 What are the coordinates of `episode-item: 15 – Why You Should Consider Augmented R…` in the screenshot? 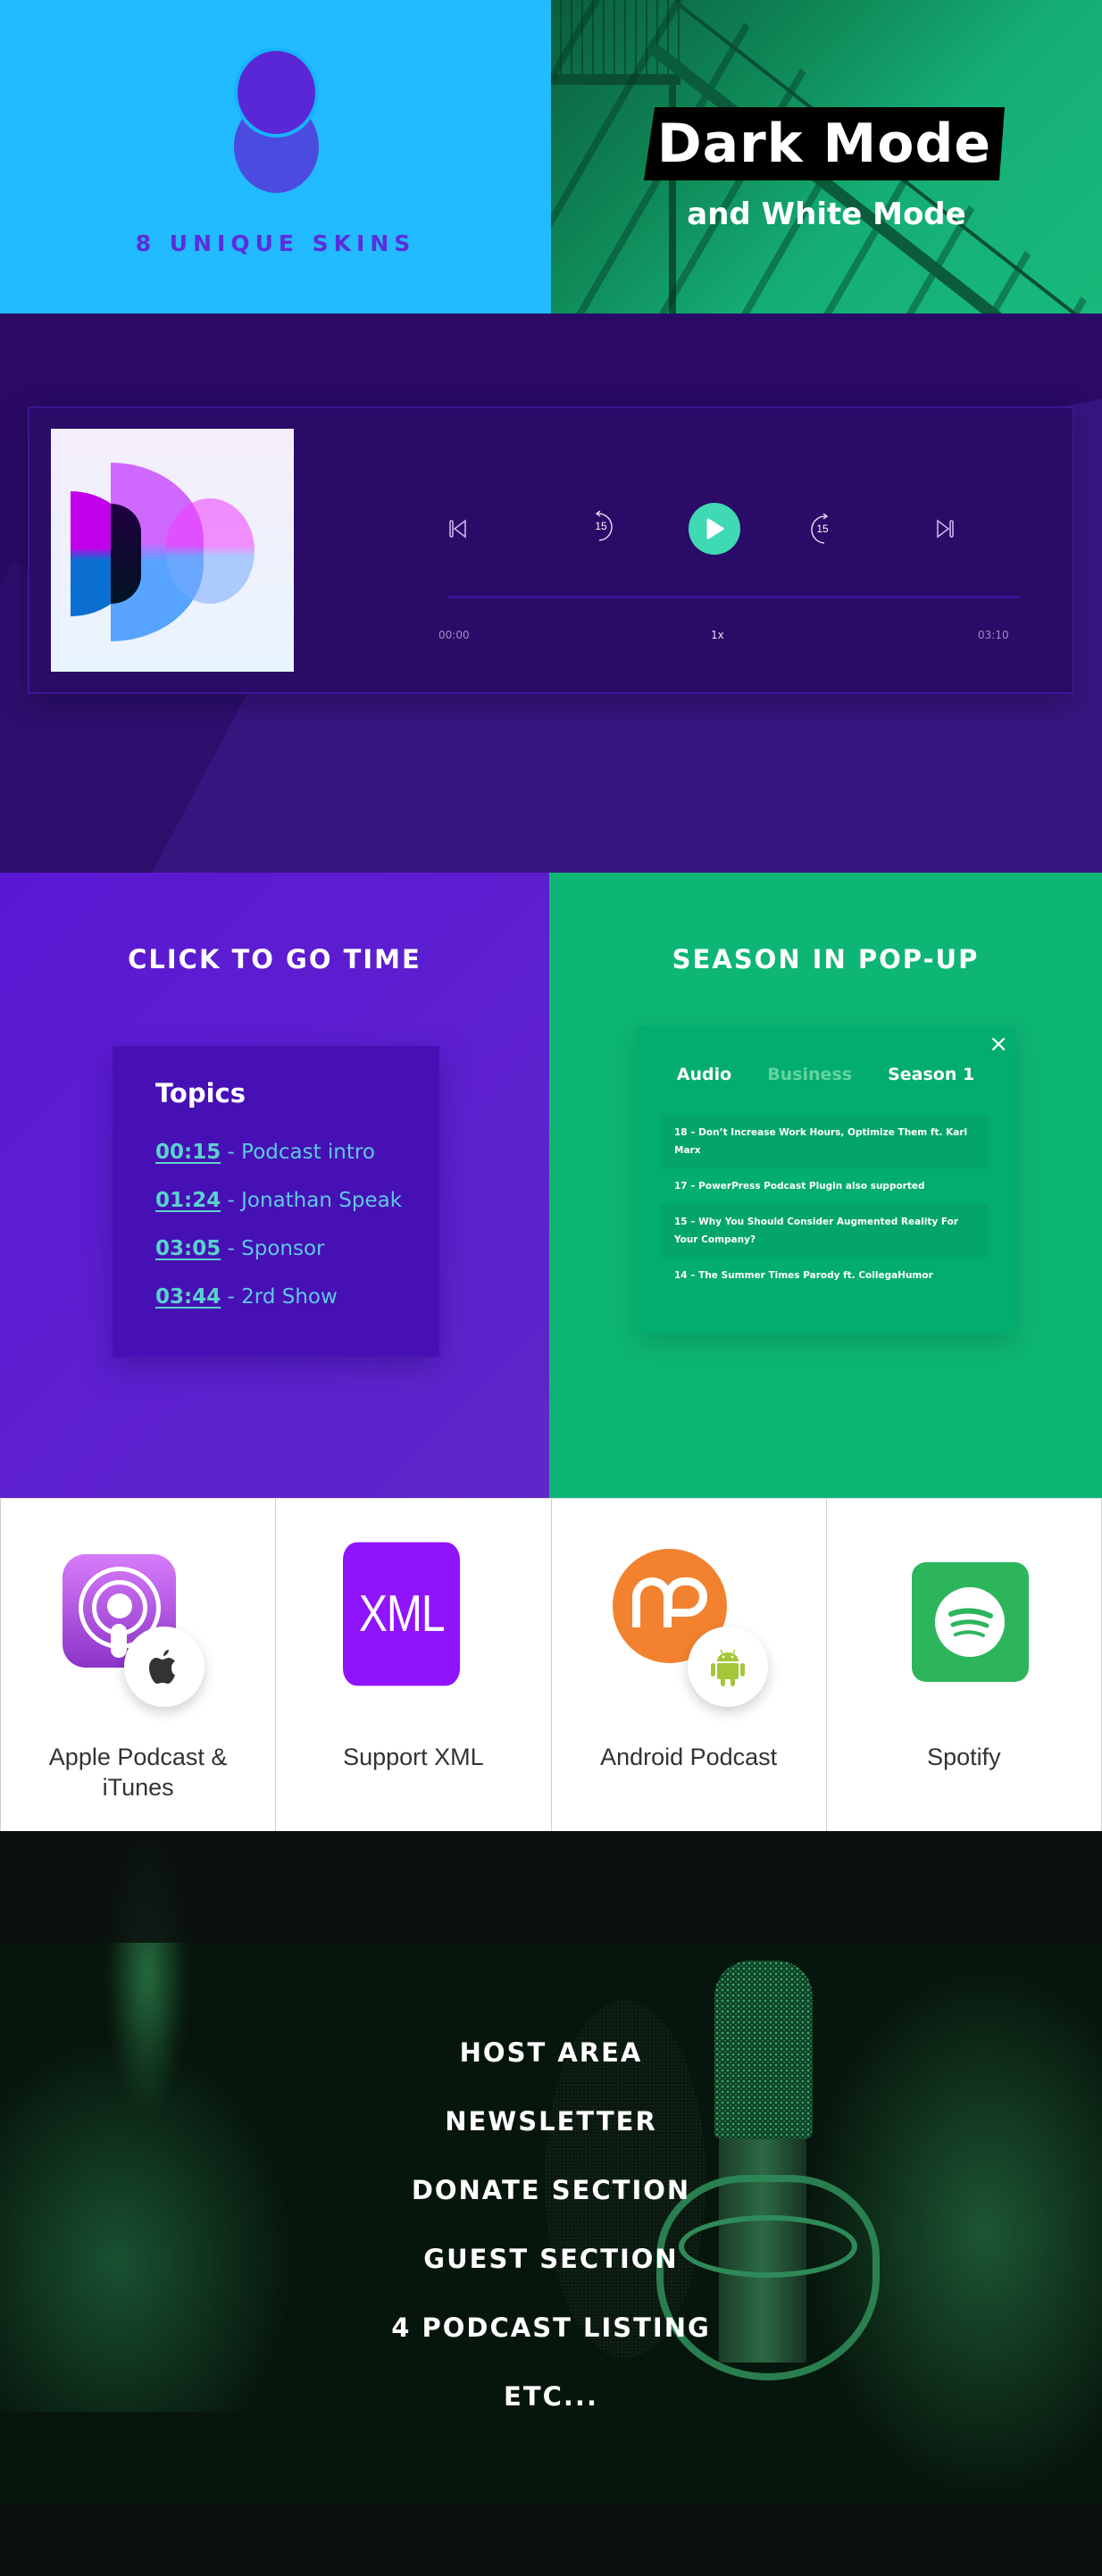 It's located at (825, 1231).